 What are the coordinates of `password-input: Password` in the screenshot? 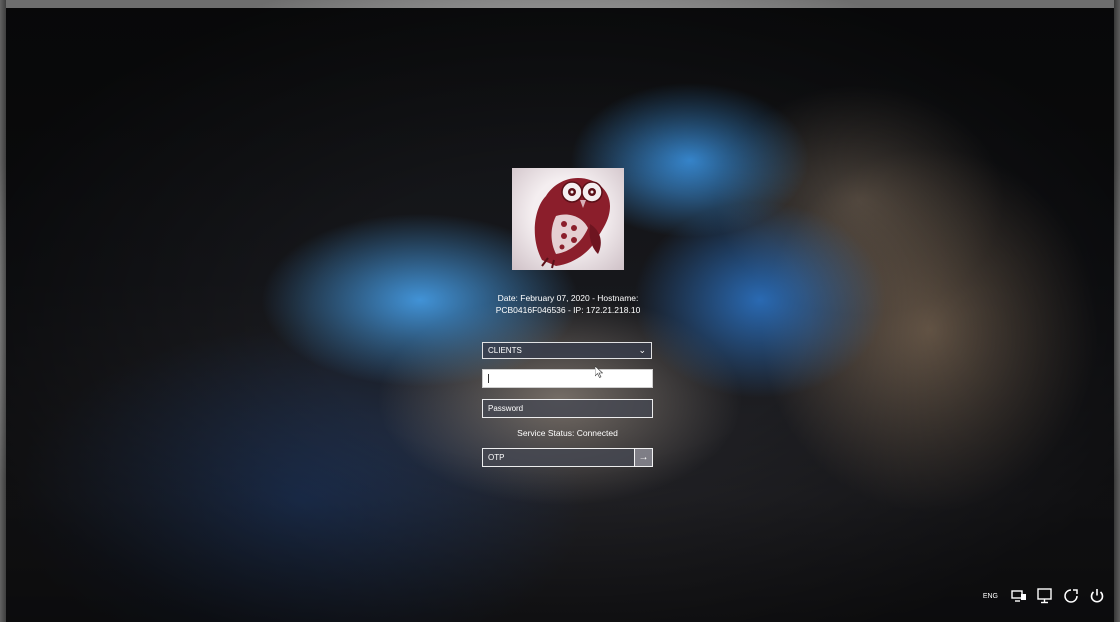 It's located at (567, 408).